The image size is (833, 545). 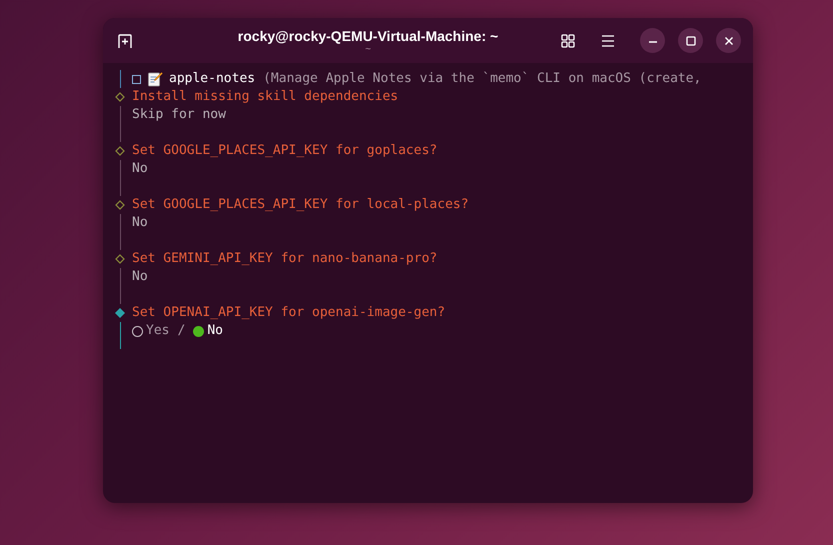 What do you see at coordinates (289, 313) in the screenshot?
I see `prompt-text: Set OPENAI_API_KEY for openai-image-gen?` at bounding box center [289, 313].